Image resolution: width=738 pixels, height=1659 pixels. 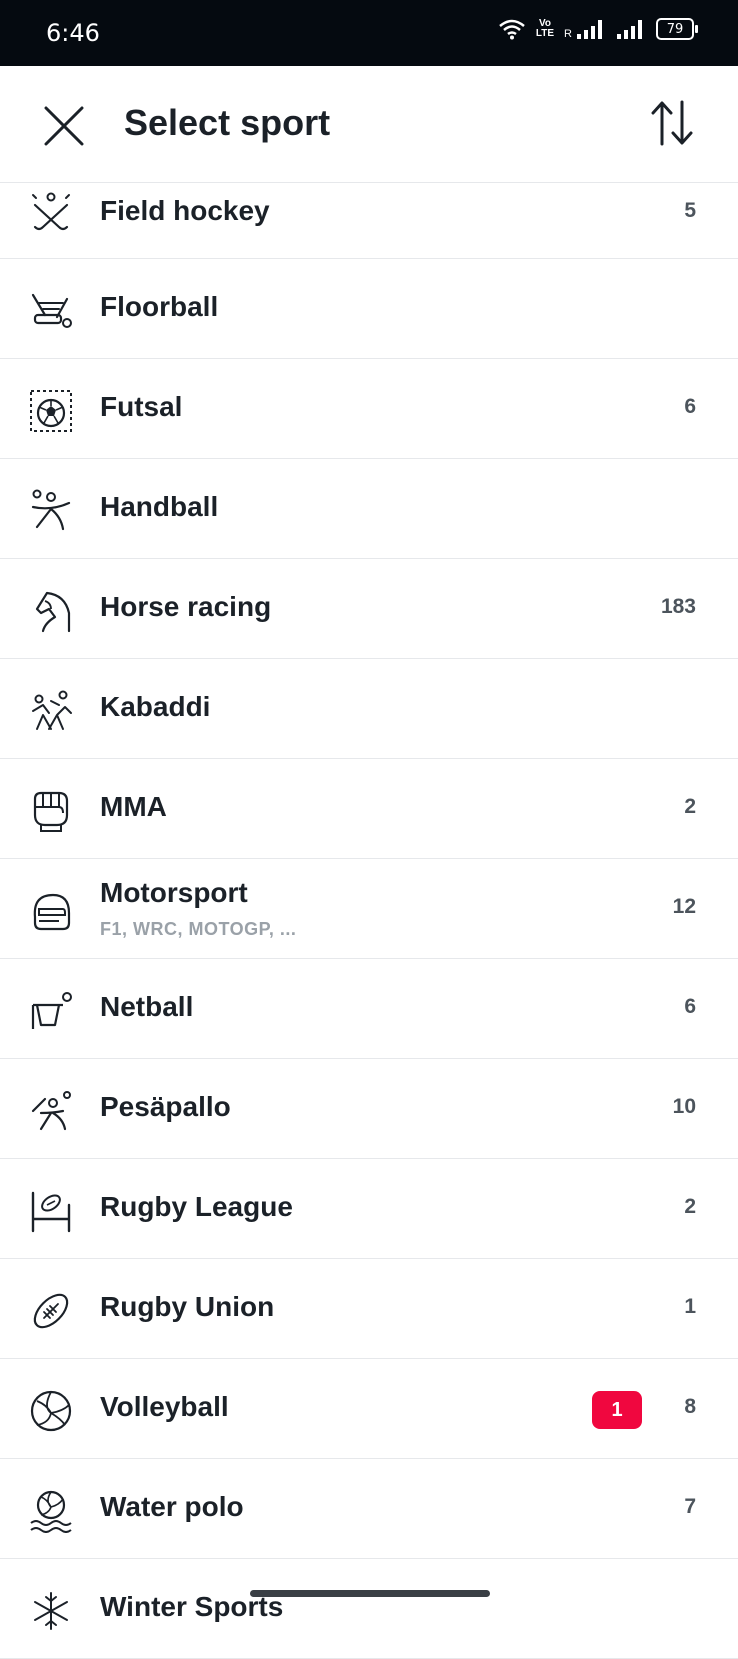 I want to click on event-count: 5, so click(x=690, y=210).